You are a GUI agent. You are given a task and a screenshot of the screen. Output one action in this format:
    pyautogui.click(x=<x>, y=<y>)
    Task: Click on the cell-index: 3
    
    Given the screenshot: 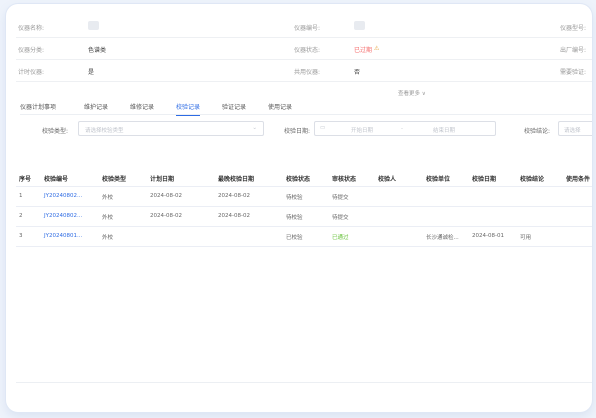 What is the action you would take?
    pyautogui.click(x=21, y=236)
    